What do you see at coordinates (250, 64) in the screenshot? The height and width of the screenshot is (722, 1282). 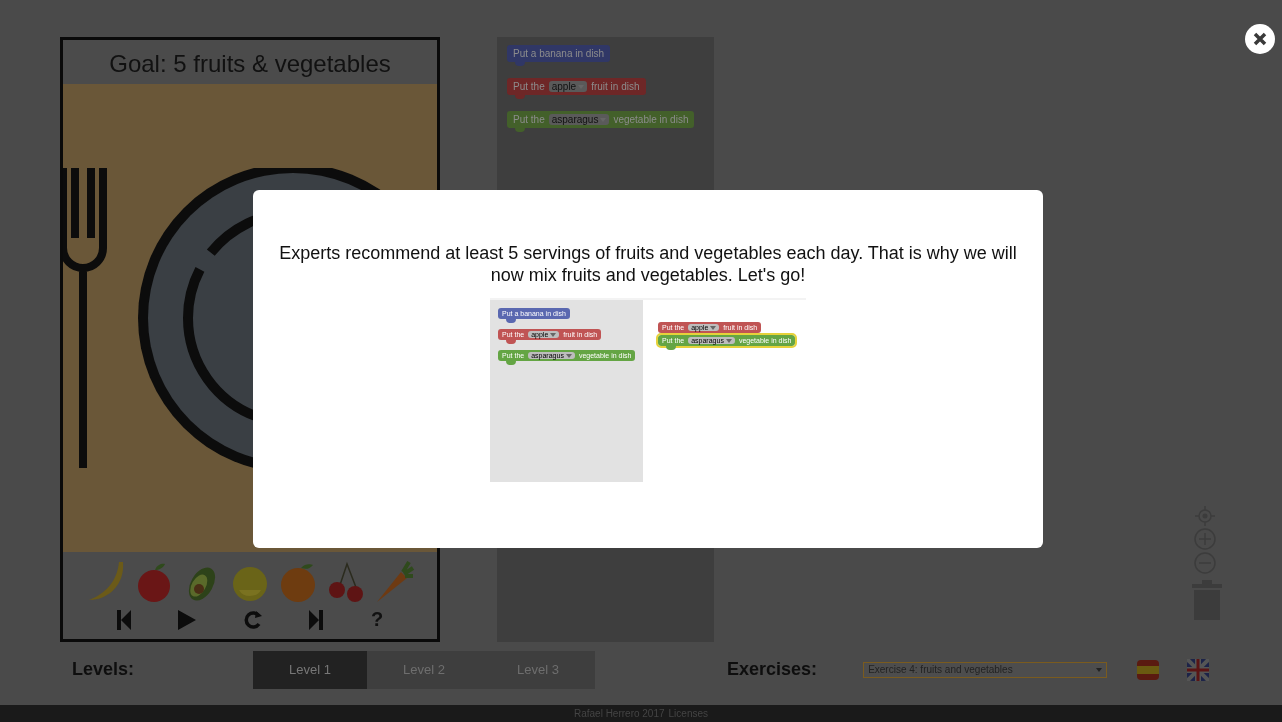 I see `goal-title: Goal: 5 fruits & vegetables` at bounding box center [250, 64].